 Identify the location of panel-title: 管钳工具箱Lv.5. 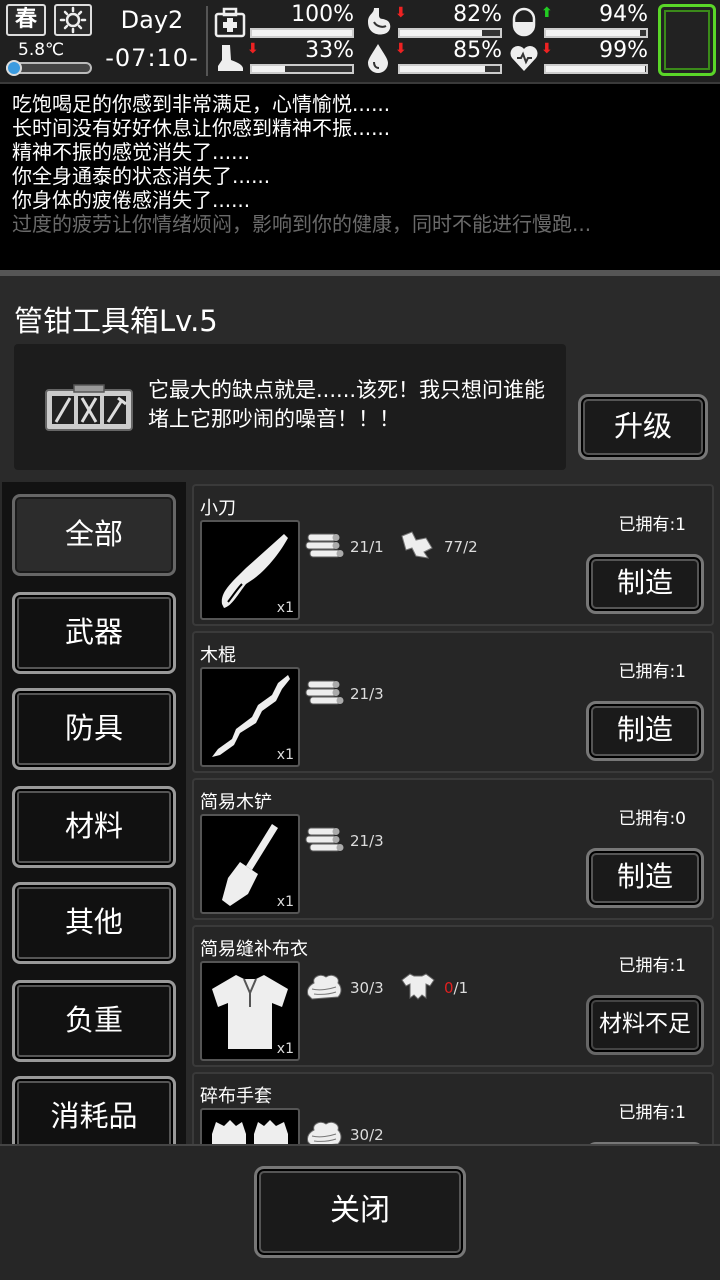
(116, 321).